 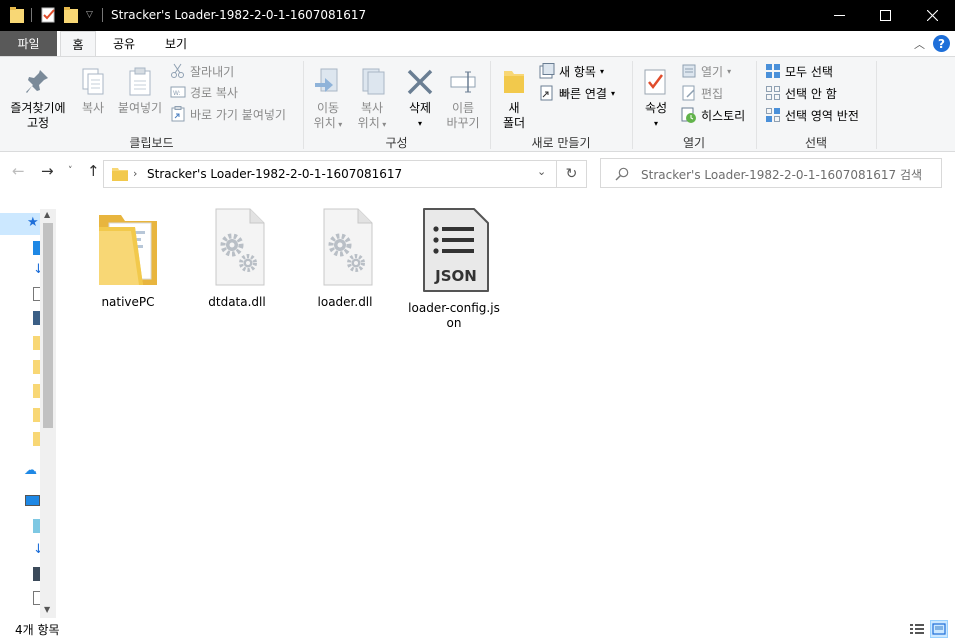 I want to click on json-file-icon: JSON, so click(x=456, y=250).